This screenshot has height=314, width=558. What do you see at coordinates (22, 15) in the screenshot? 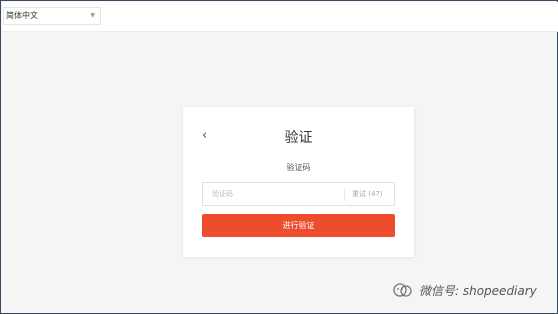
I see `language-select-value: 简体中文` at bounding box center [22, 15].